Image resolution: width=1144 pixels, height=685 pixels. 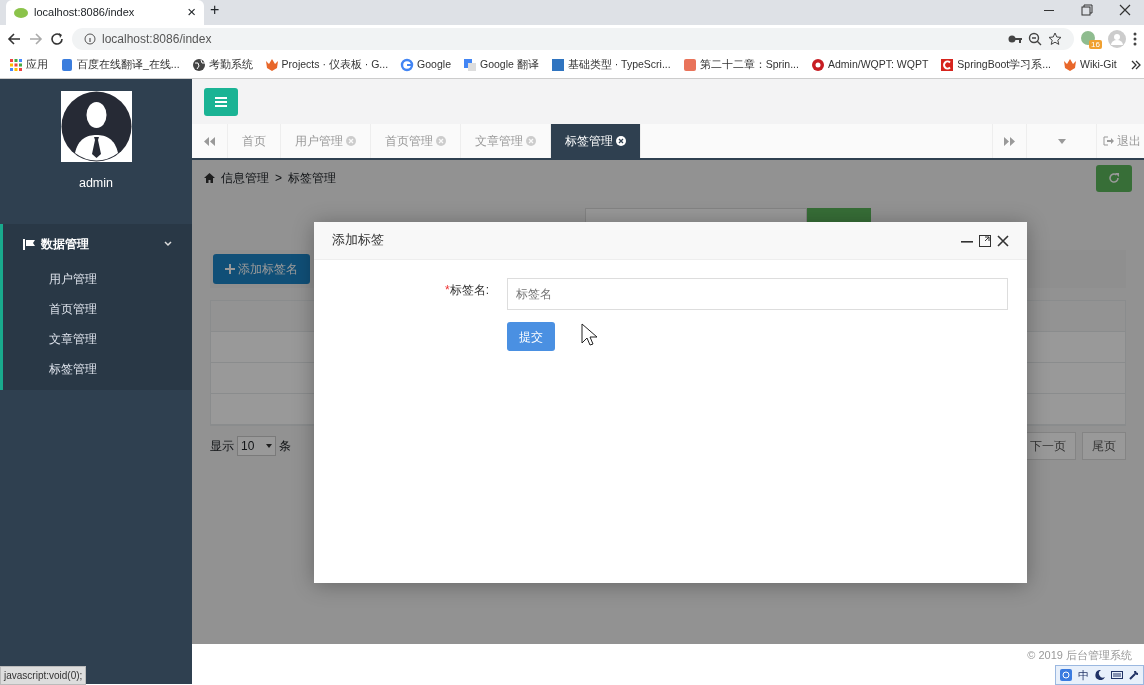 I want to click on page-tab: 标签管理, so click(x=596, y=141).